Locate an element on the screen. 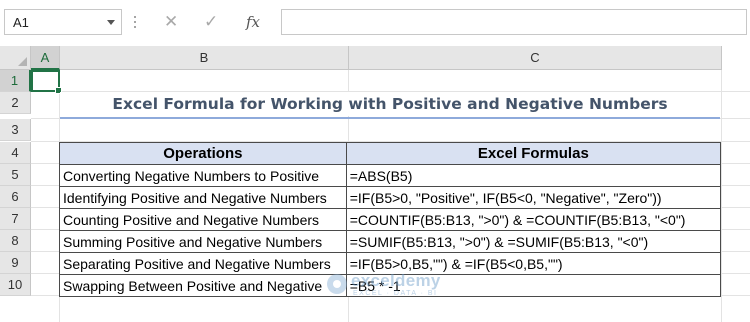 Image resolution: width=750 pixels, height=322 pixels. row-header-2: 2 is located at coordinates (15, 103).